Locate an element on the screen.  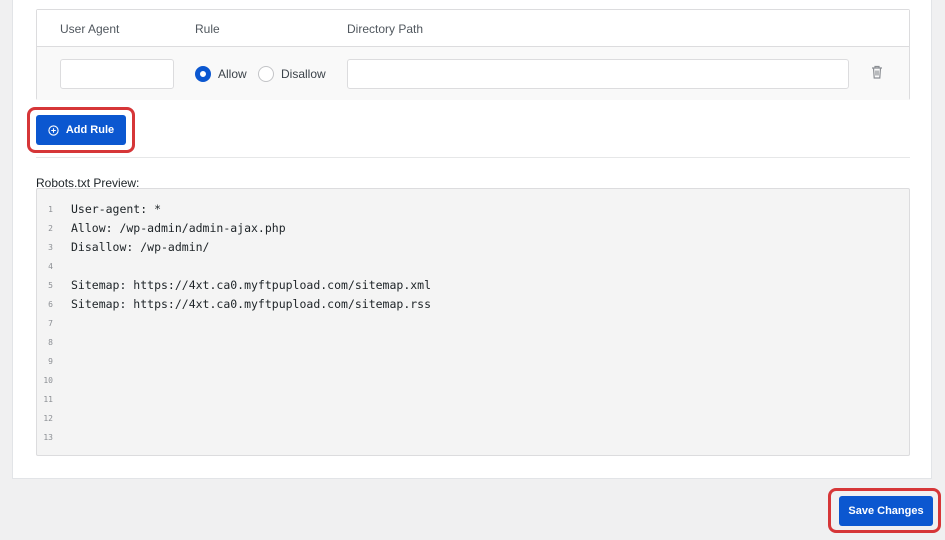
code-line: 9 is located at coordinates (473, 361).